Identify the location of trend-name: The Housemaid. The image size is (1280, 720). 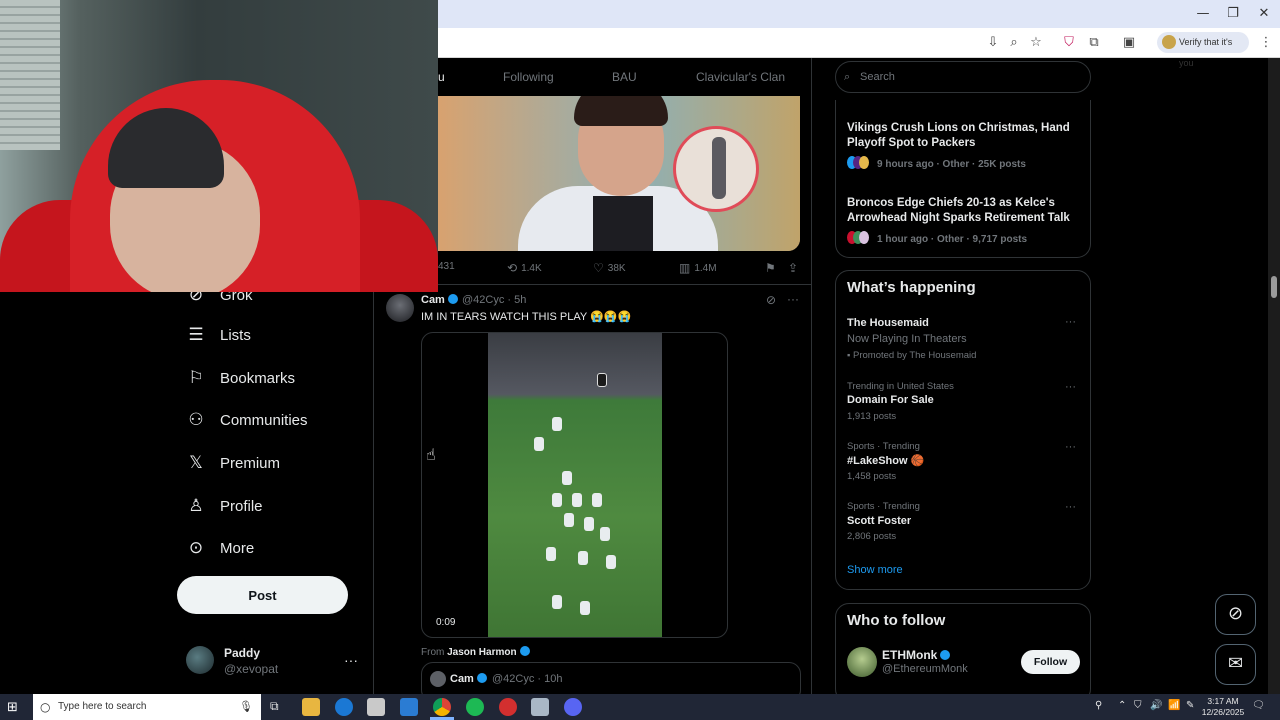
(888, 323).